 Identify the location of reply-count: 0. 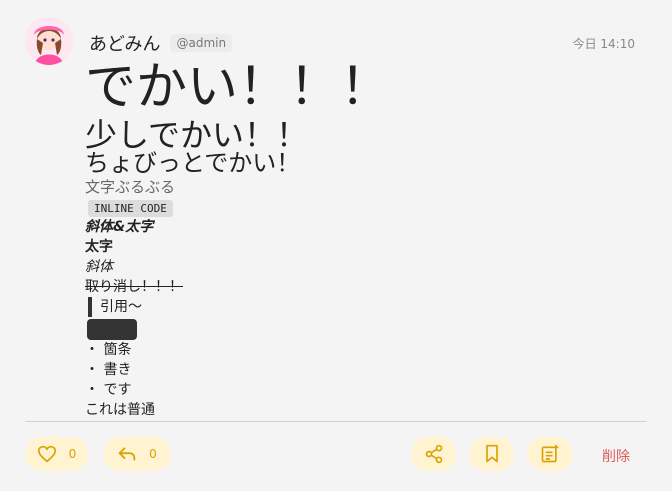
(153, 454).